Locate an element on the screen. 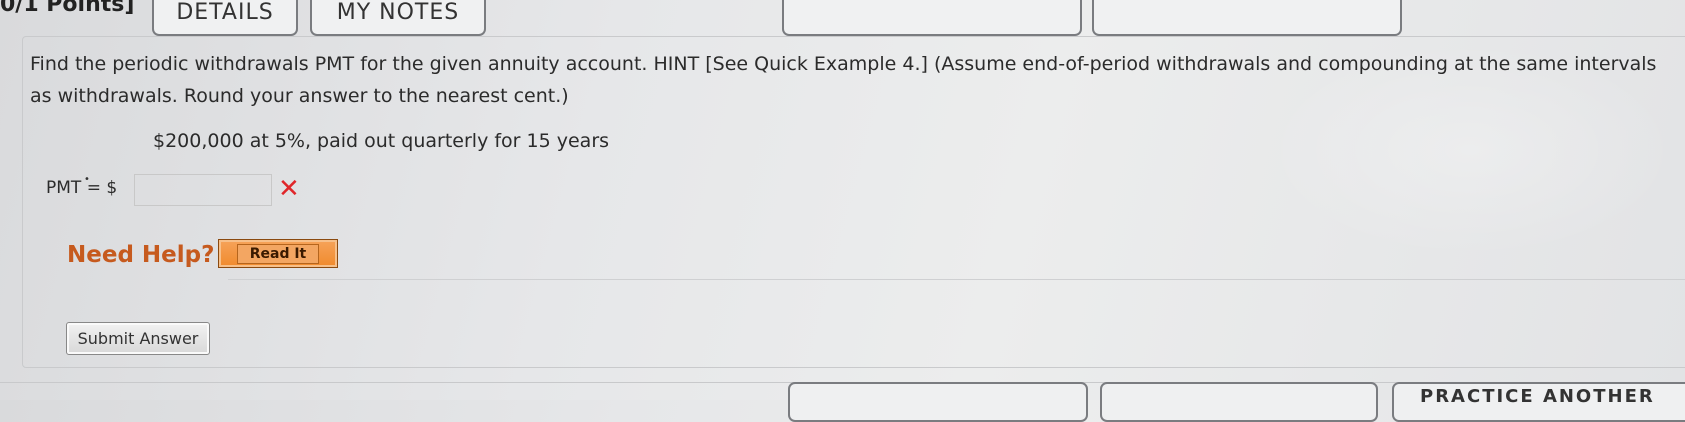 This screenshot has width=1685, height=422. pmt-answer-input is located at coordinates (203, 190).